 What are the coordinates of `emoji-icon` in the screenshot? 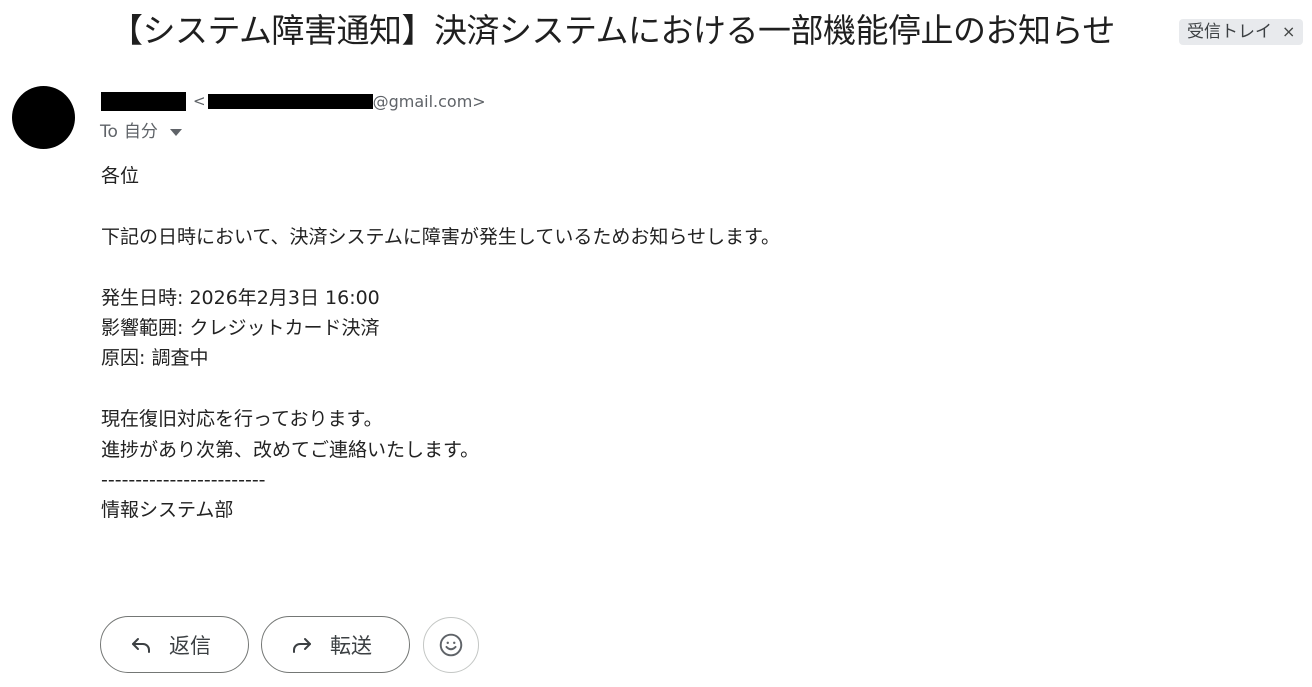 It's located at (451, 644).